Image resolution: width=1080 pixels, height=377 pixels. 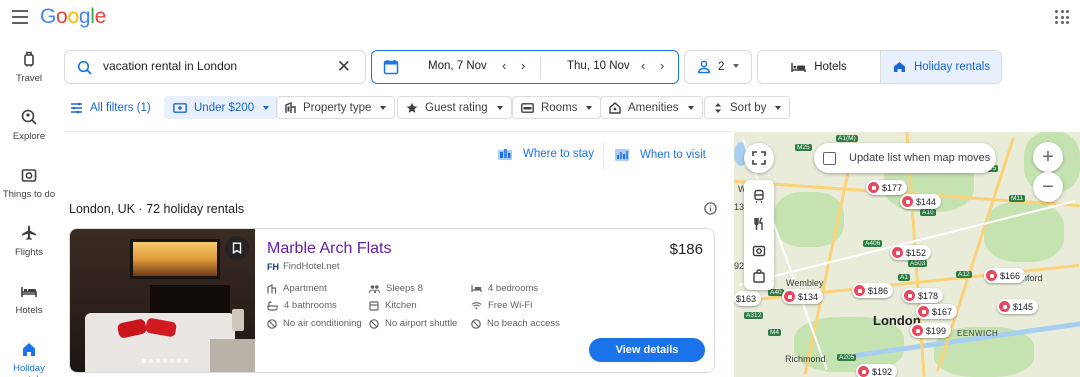 What do you see at coordinates (501, 305) in the screenshot?
I see `amenity-wifi: Free Wi-Fi` at bounding box center [501, 305].